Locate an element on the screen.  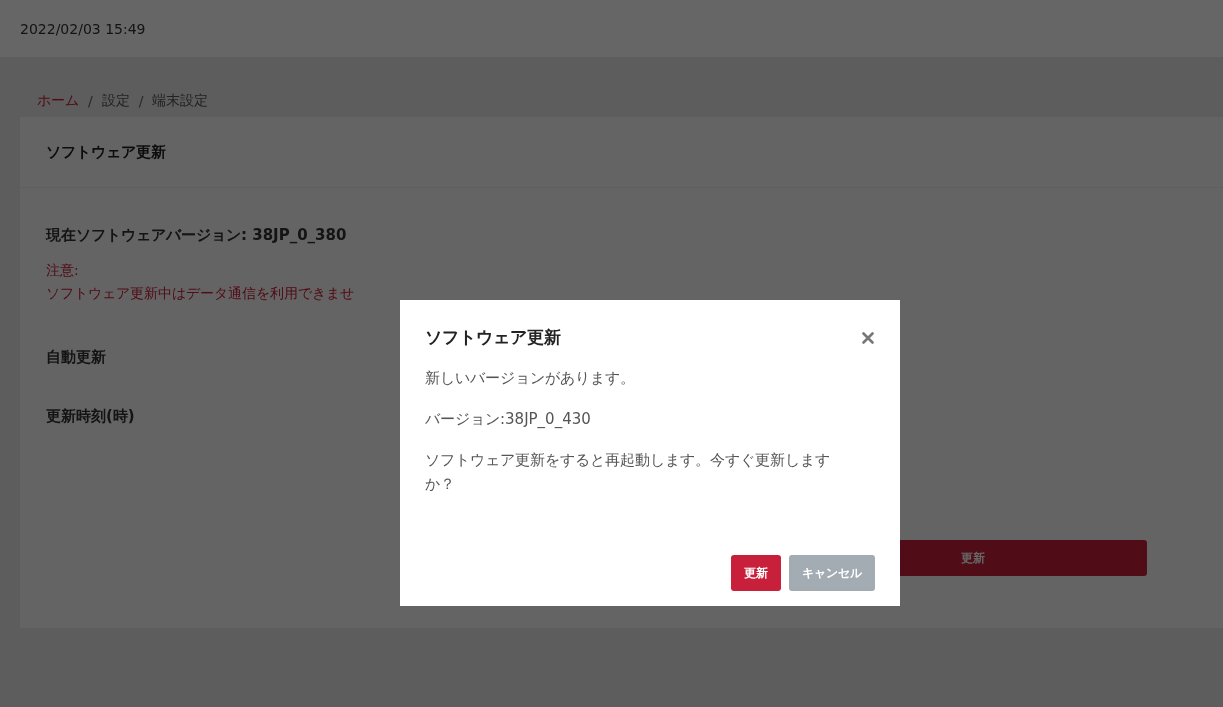
cancel-button: キャンセル is located at coordinates (832, 573).